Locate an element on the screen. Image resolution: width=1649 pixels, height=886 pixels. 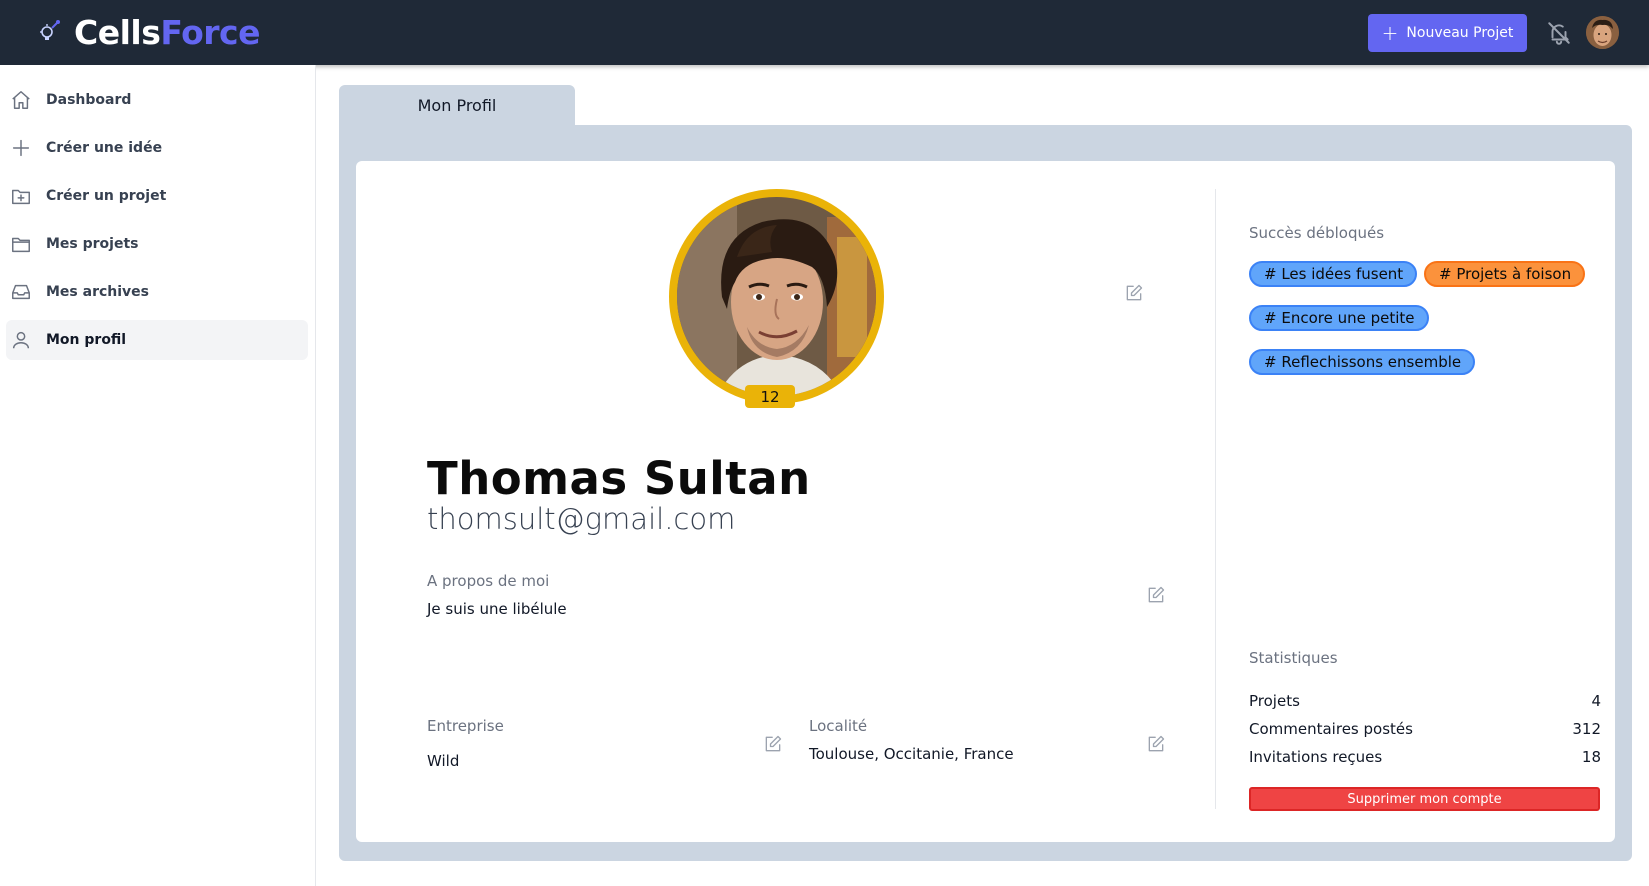
edit-about-icon is located at coordinates (1156, 595).